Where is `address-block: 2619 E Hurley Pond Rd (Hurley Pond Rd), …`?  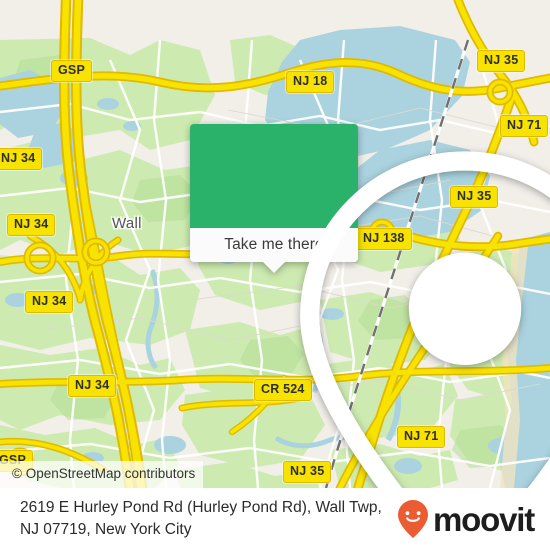 address-block: 2619 E Hurley Pond Rd (Hurley Pond Rd), … is located at coordinates (201, 519).